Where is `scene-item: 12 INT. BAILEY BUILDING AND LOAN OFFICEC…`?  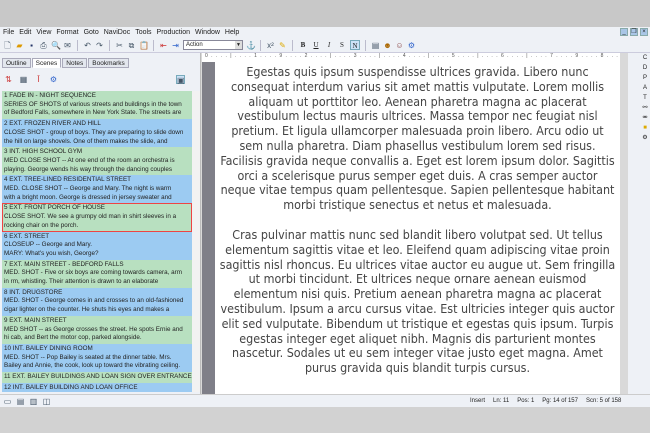 scene-item: 12 INT. BAILEY BUILDING AND LOAN OFFICEC… is located at coordinates (97, 387).